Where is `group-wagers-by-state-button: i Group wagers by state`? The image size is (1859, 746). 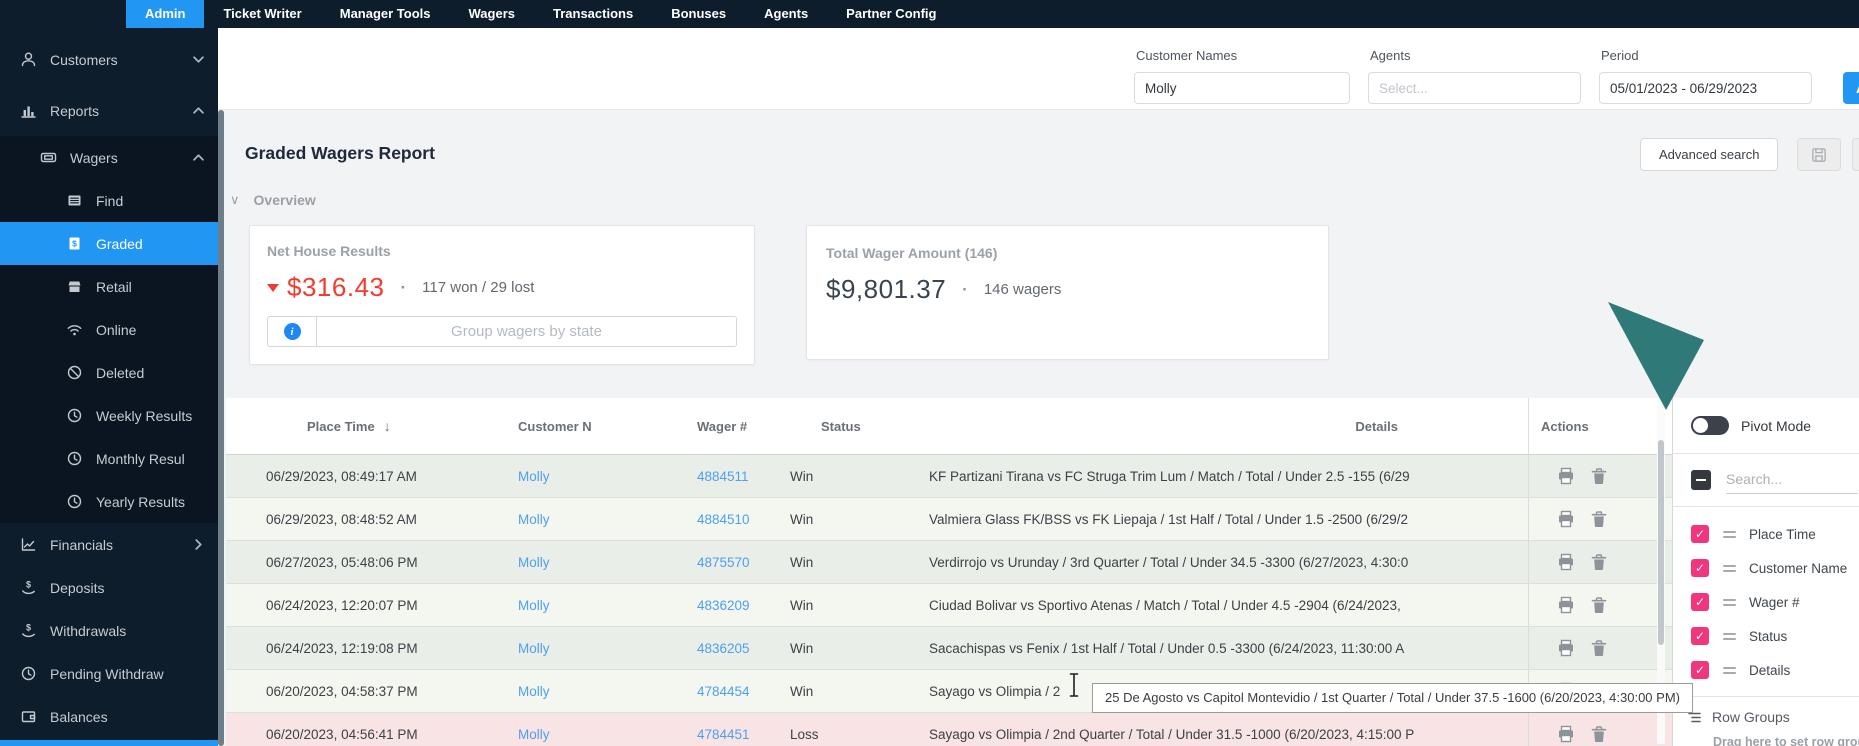 group-wagers-by-state-button: i Group wagers by state is located at coordinates (502, 331).